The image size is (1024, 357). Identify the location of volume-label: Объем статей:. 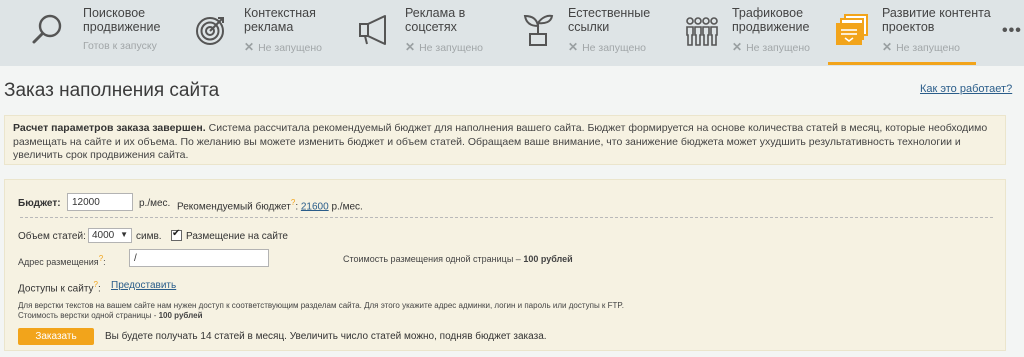
(52, 236).